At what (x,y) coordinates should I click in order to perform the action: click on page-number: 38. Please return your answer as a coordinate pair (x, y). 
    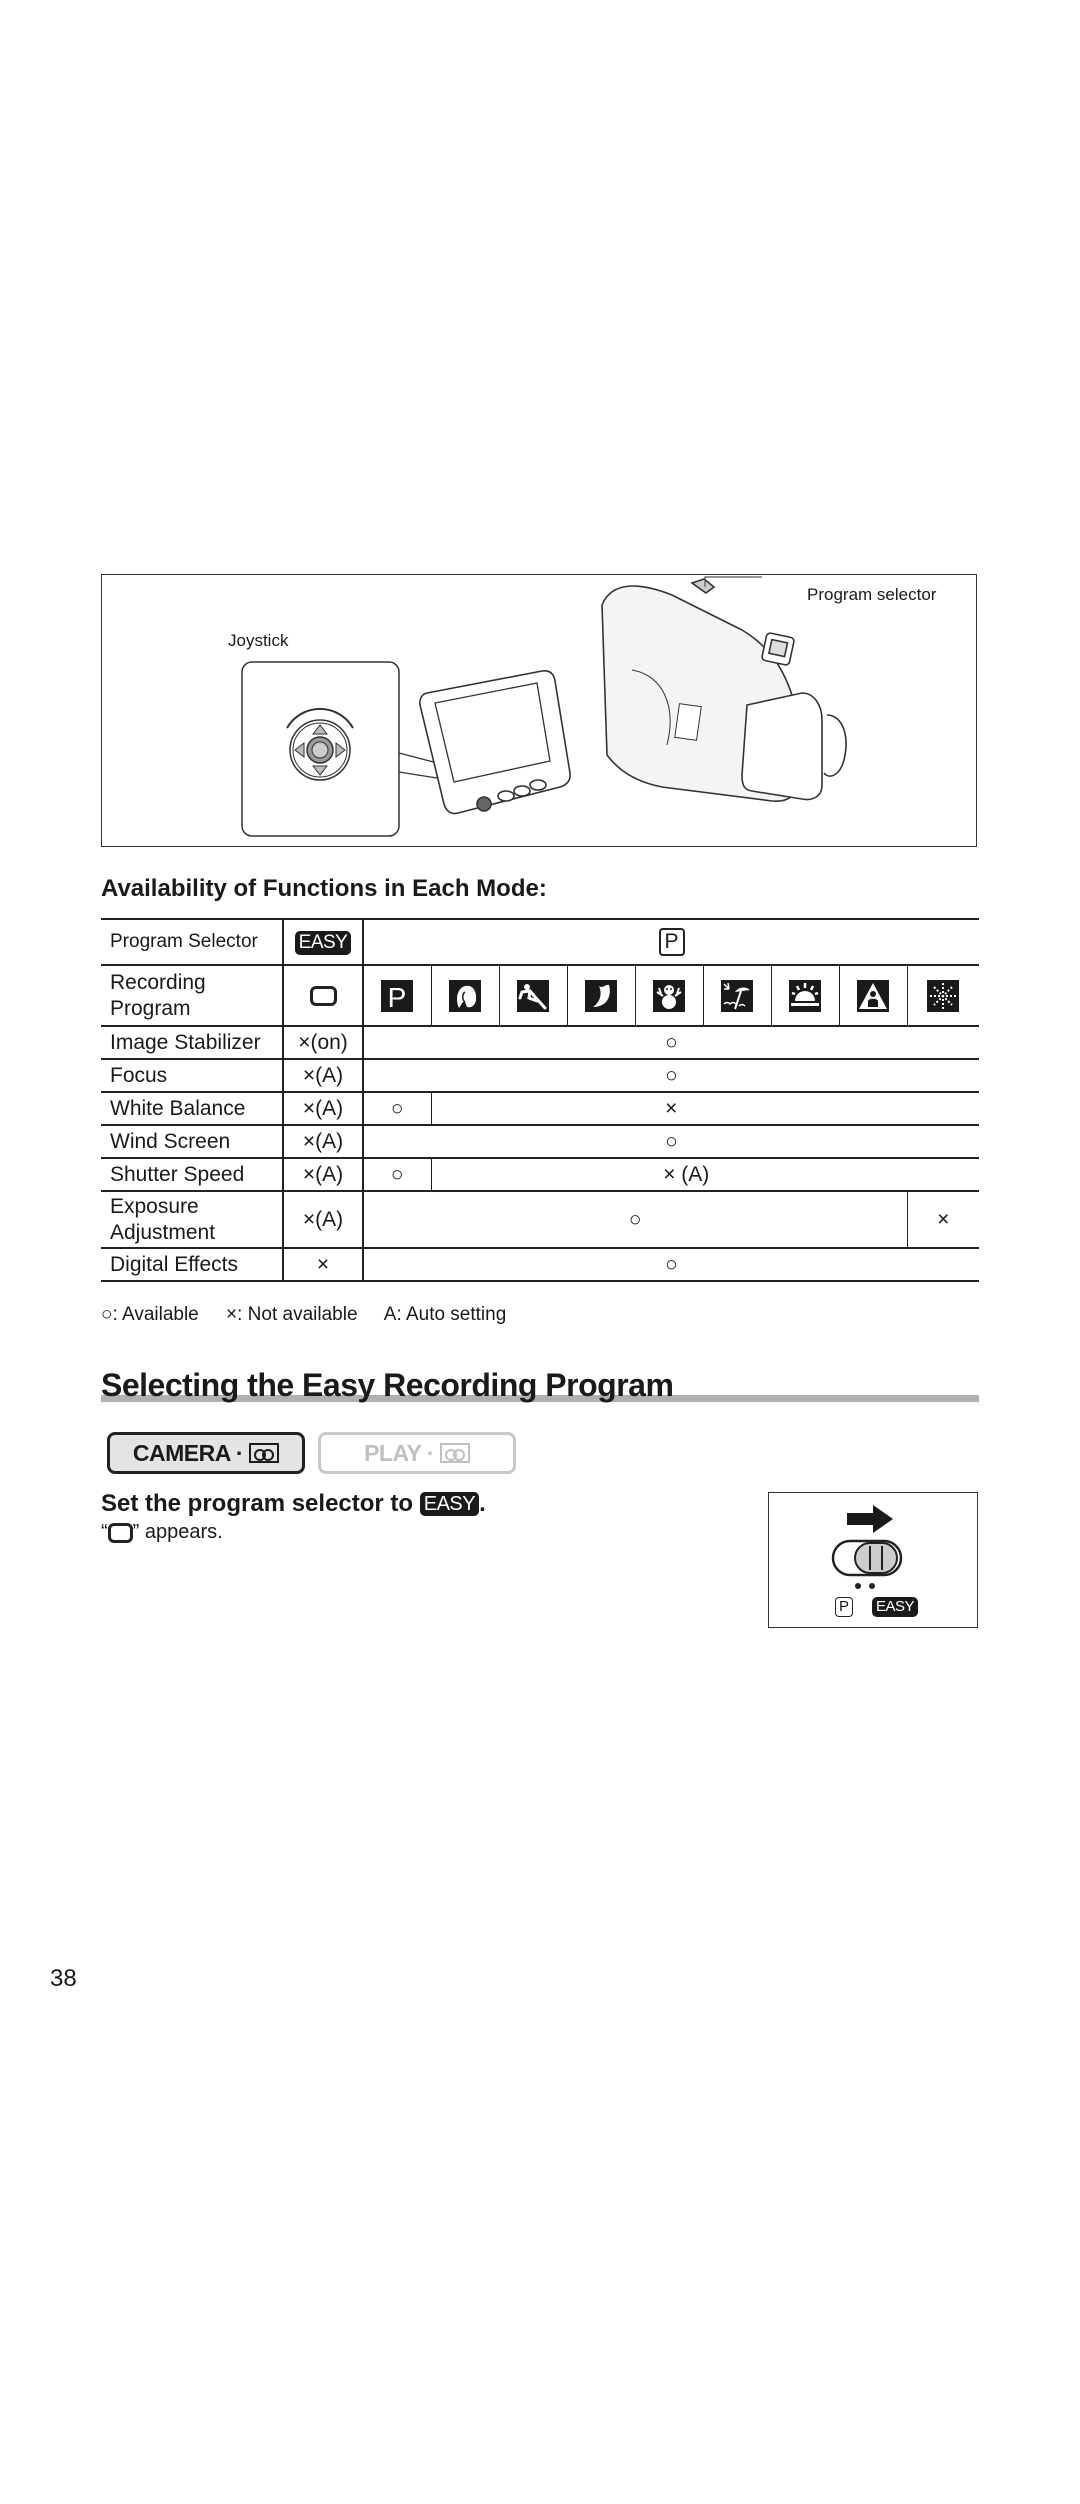
    Looking at the image, I should click on (63, 1978).